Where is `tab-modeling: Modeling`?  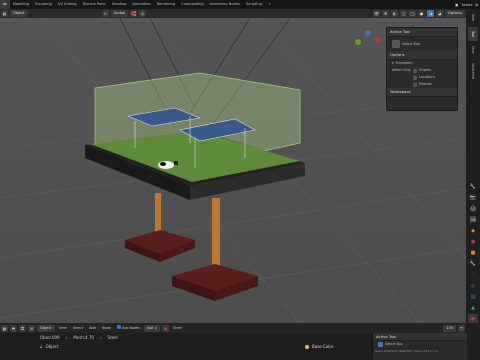
tab-modeling: Modeling is located at coordinates (21, 4).